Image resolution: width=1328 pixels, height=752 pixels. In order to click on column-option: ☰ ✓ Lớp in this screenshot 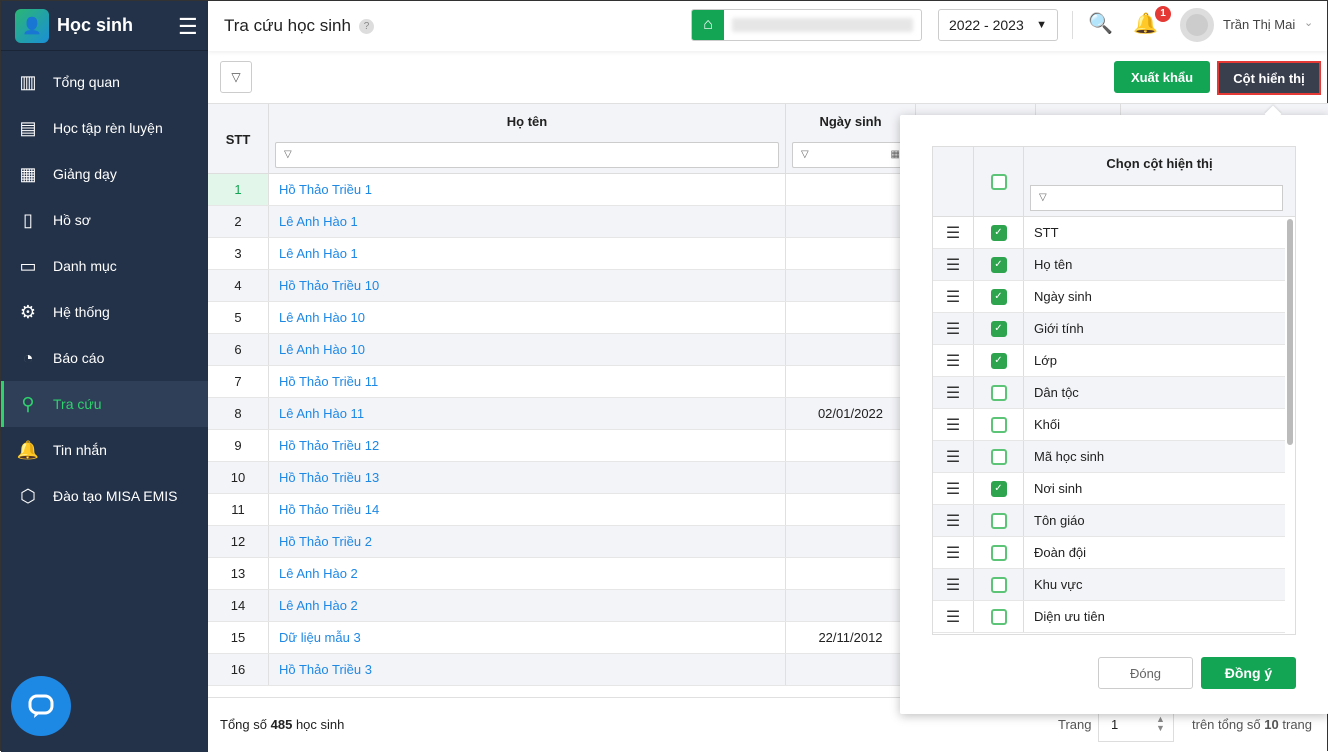, I will do `click(1109, 361)`.